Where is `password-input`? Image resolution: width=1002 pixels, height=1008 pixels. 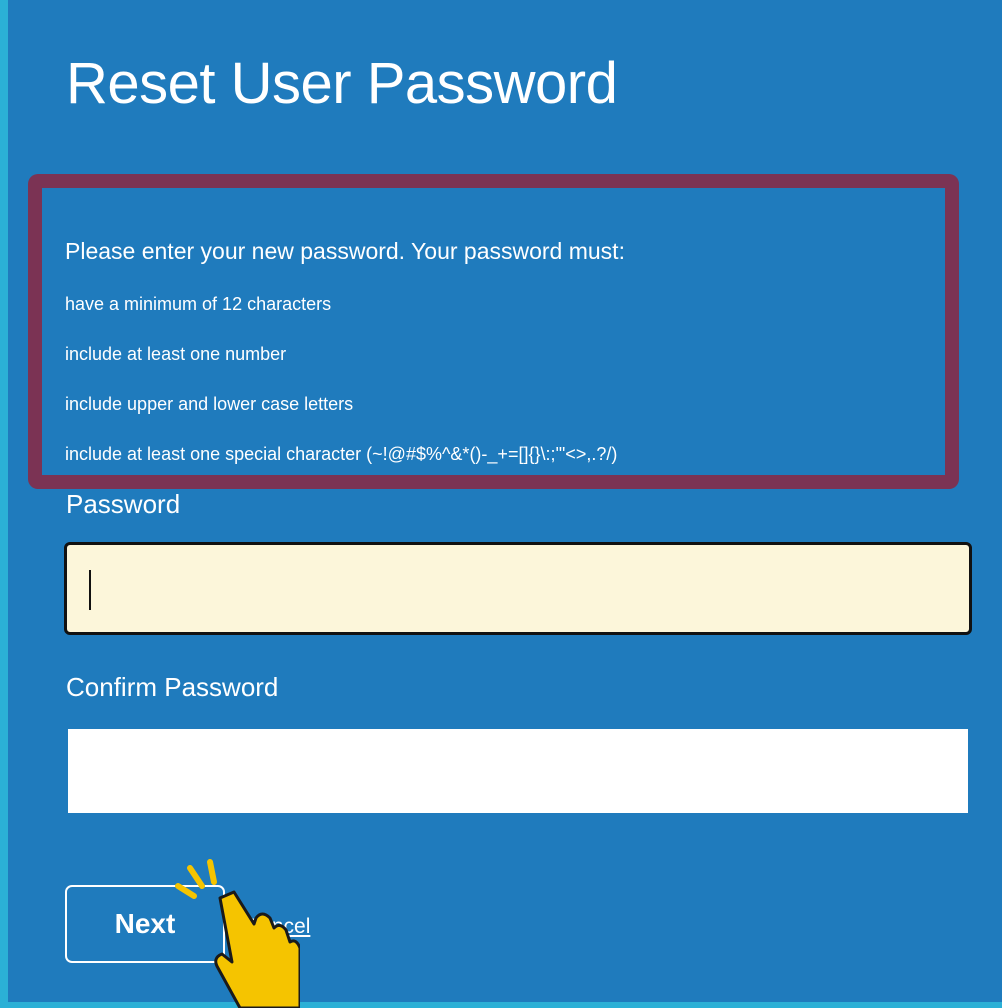 password-input is located at coordinates (518, 588).